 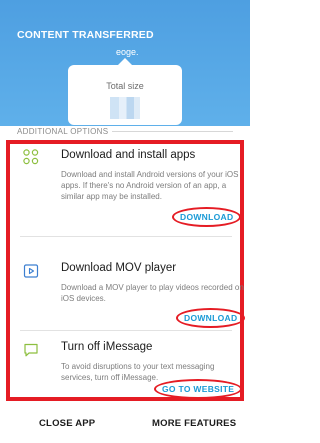 What do you see at coordinates (85, 35) in the screenshot?
I see `banner-title: CONTENT TRANSFERRED` at bounding box center [85, 35].